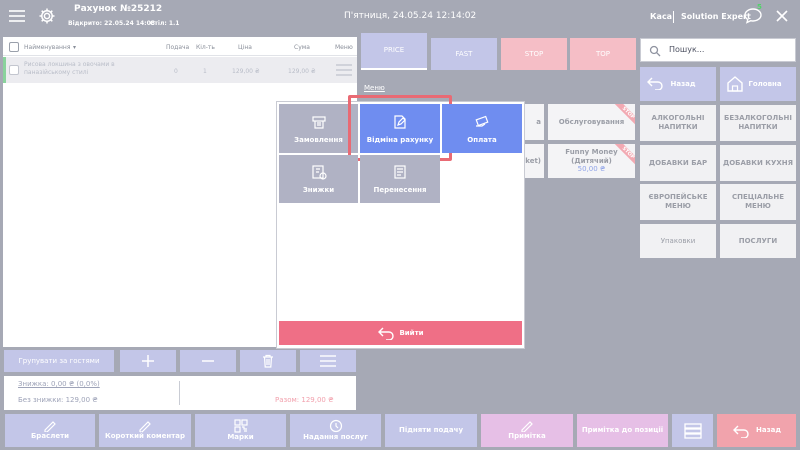 The height and width of the screenshot is (450, 800). Describe the element at coordinates (302, 71) in the screenshot. I see `row-sum: 129,00 ₴` at that location.